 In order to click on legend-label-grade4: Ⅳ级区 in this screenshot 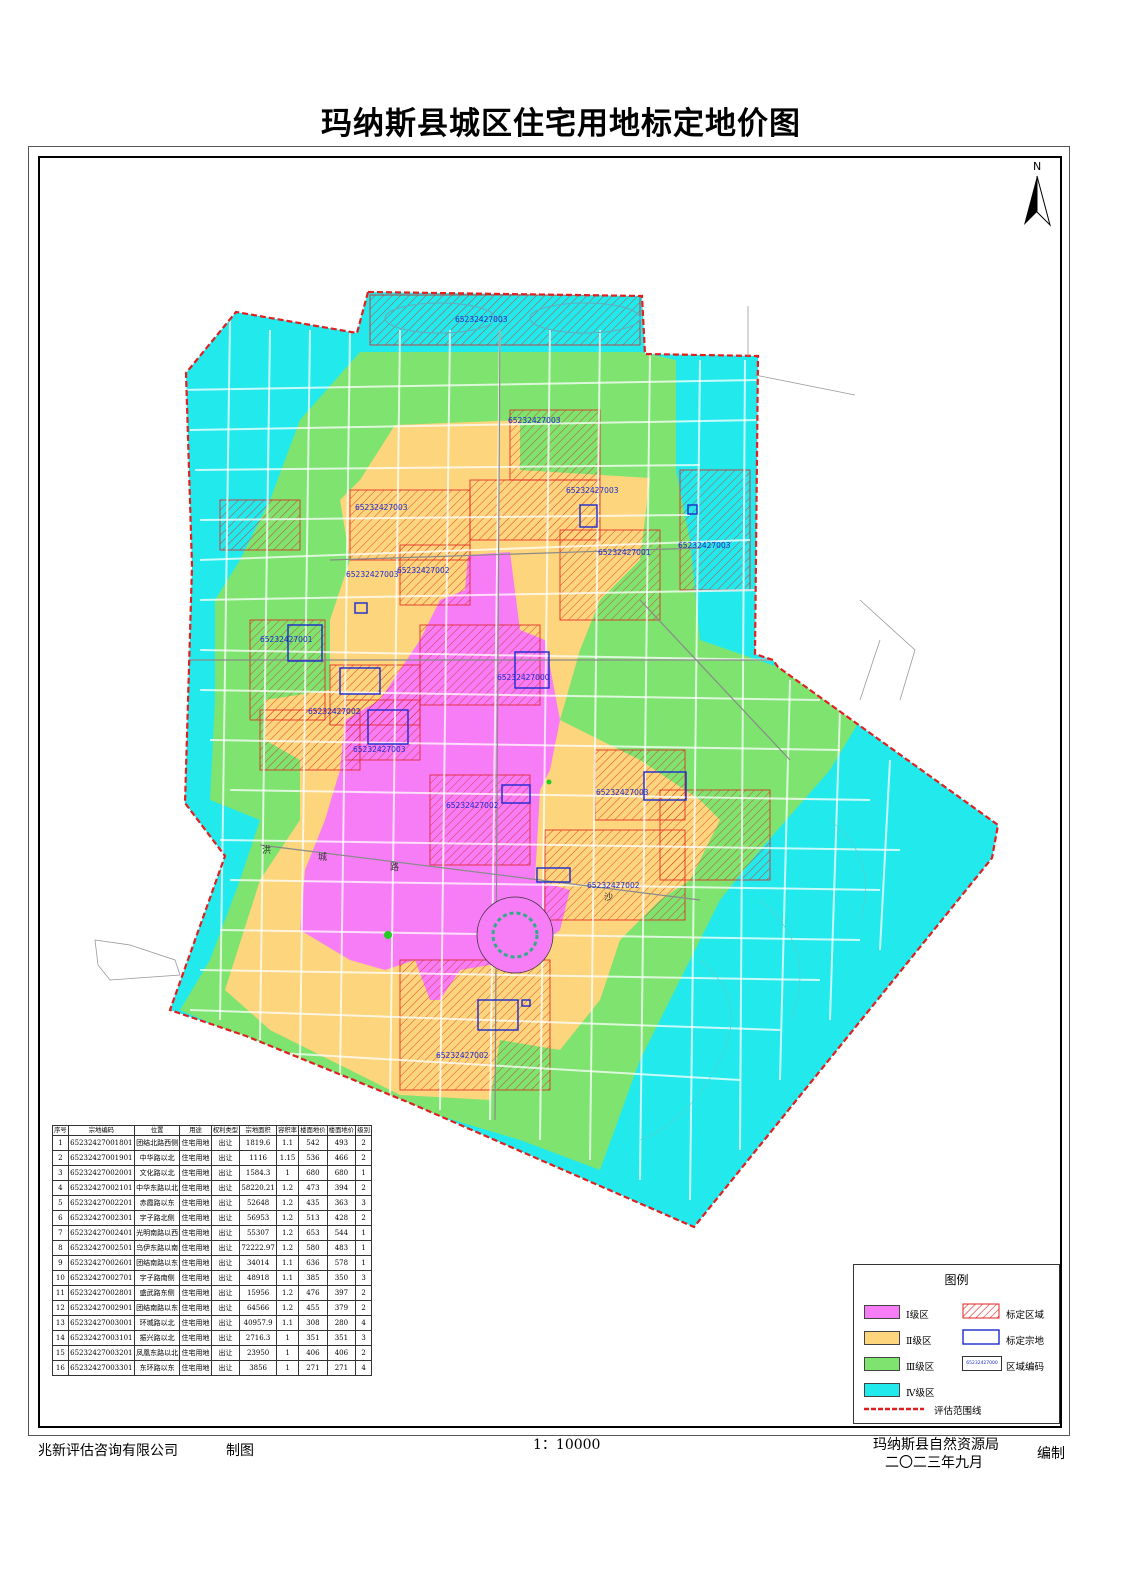, I will do `click(920, 1393)`.